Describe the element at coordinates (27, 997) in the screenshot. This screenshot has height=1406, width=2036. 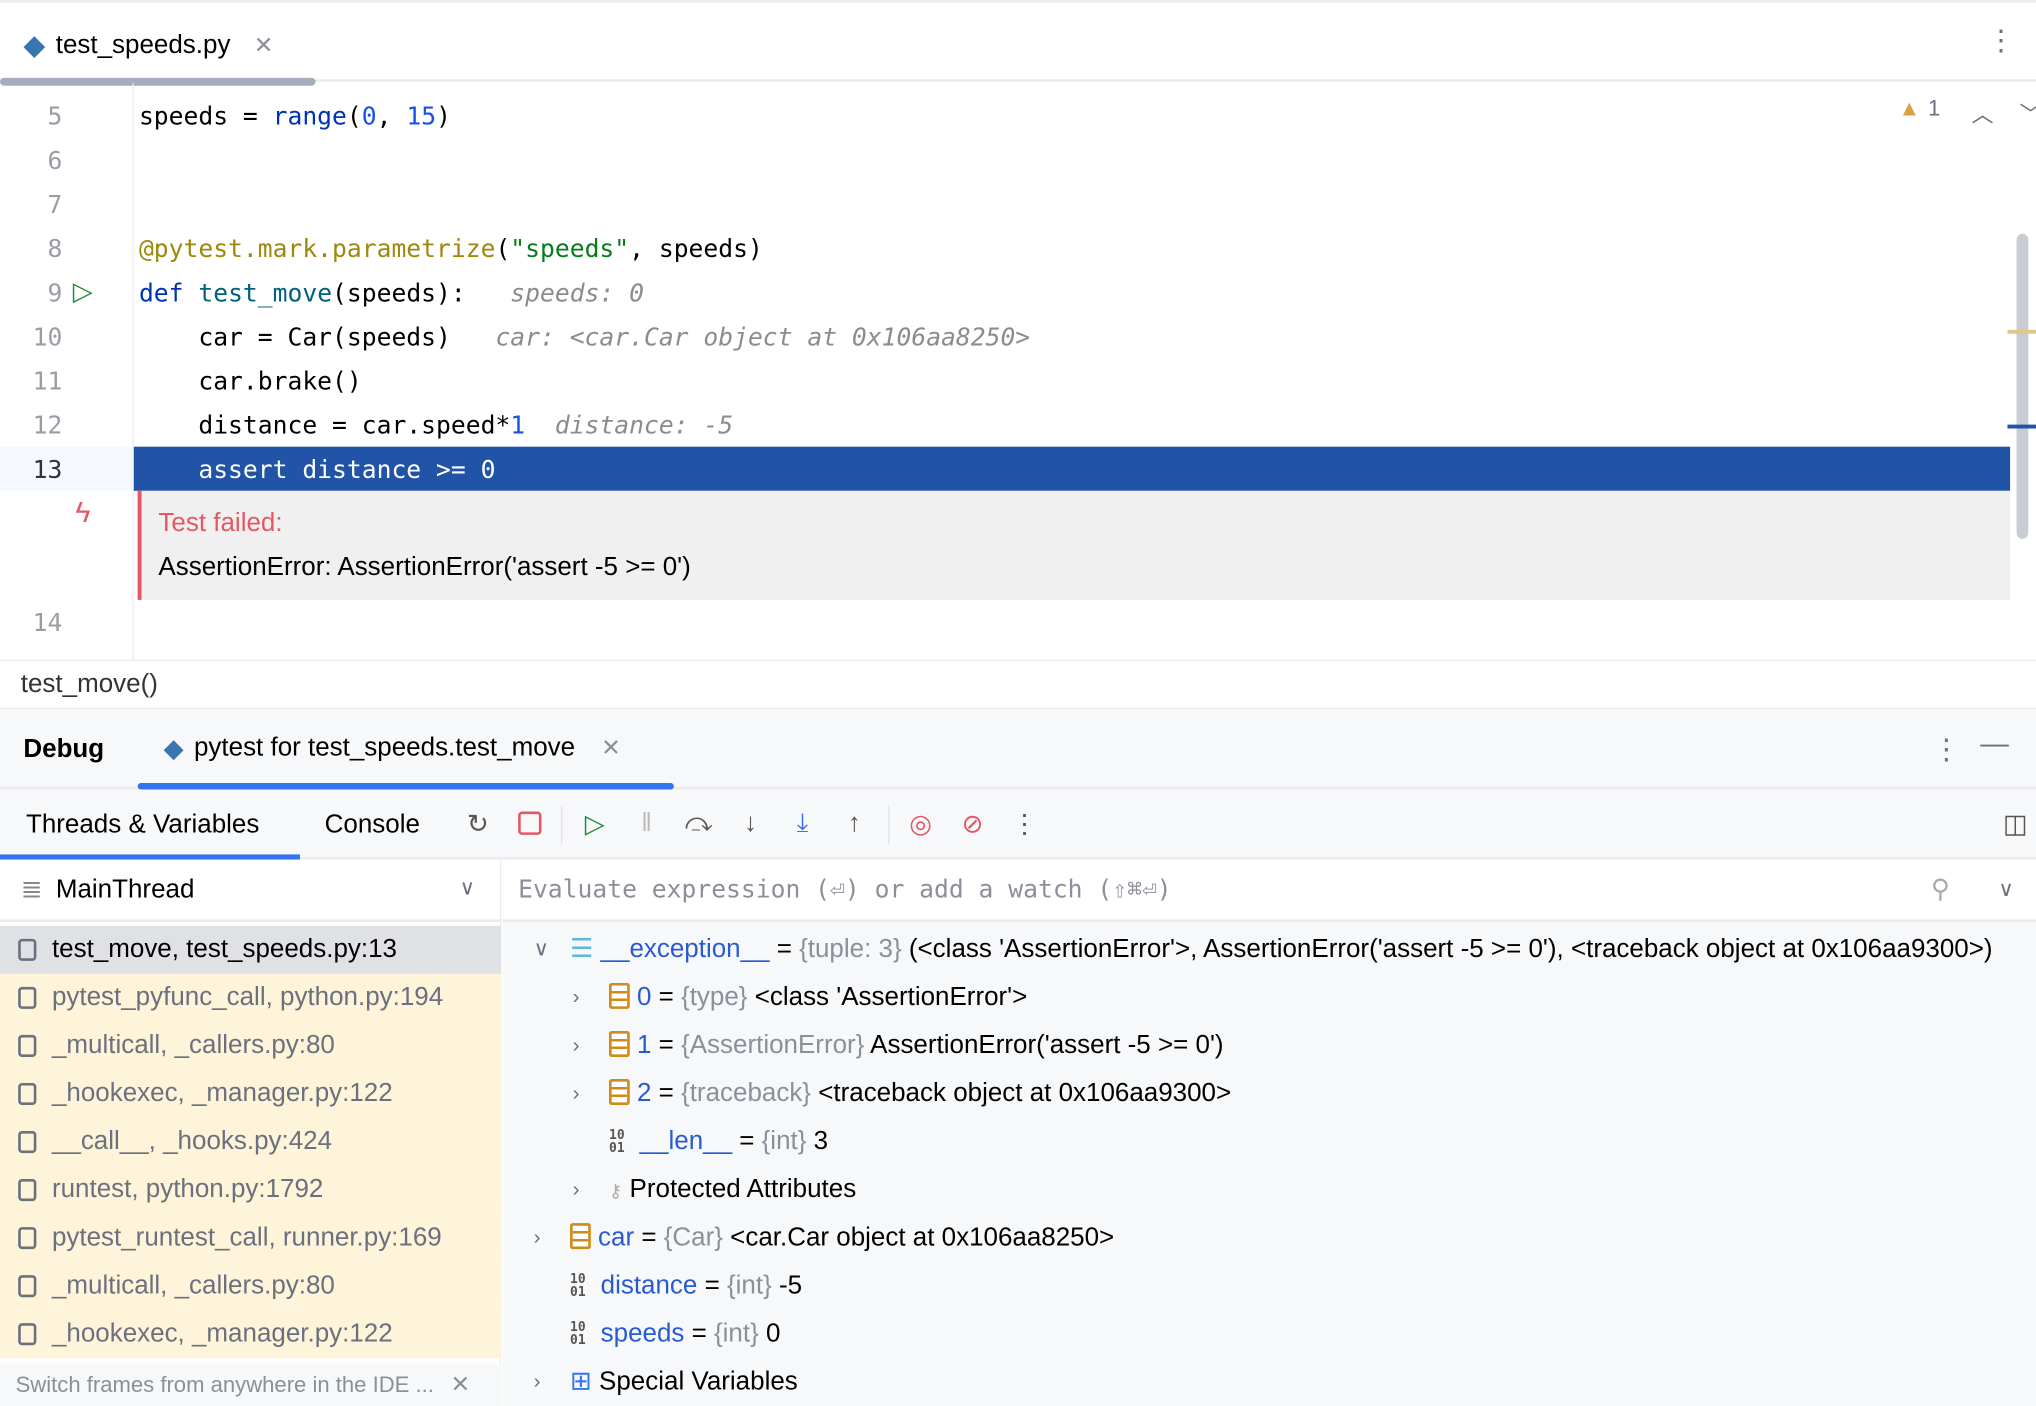
I see `frame-icon` at that location.